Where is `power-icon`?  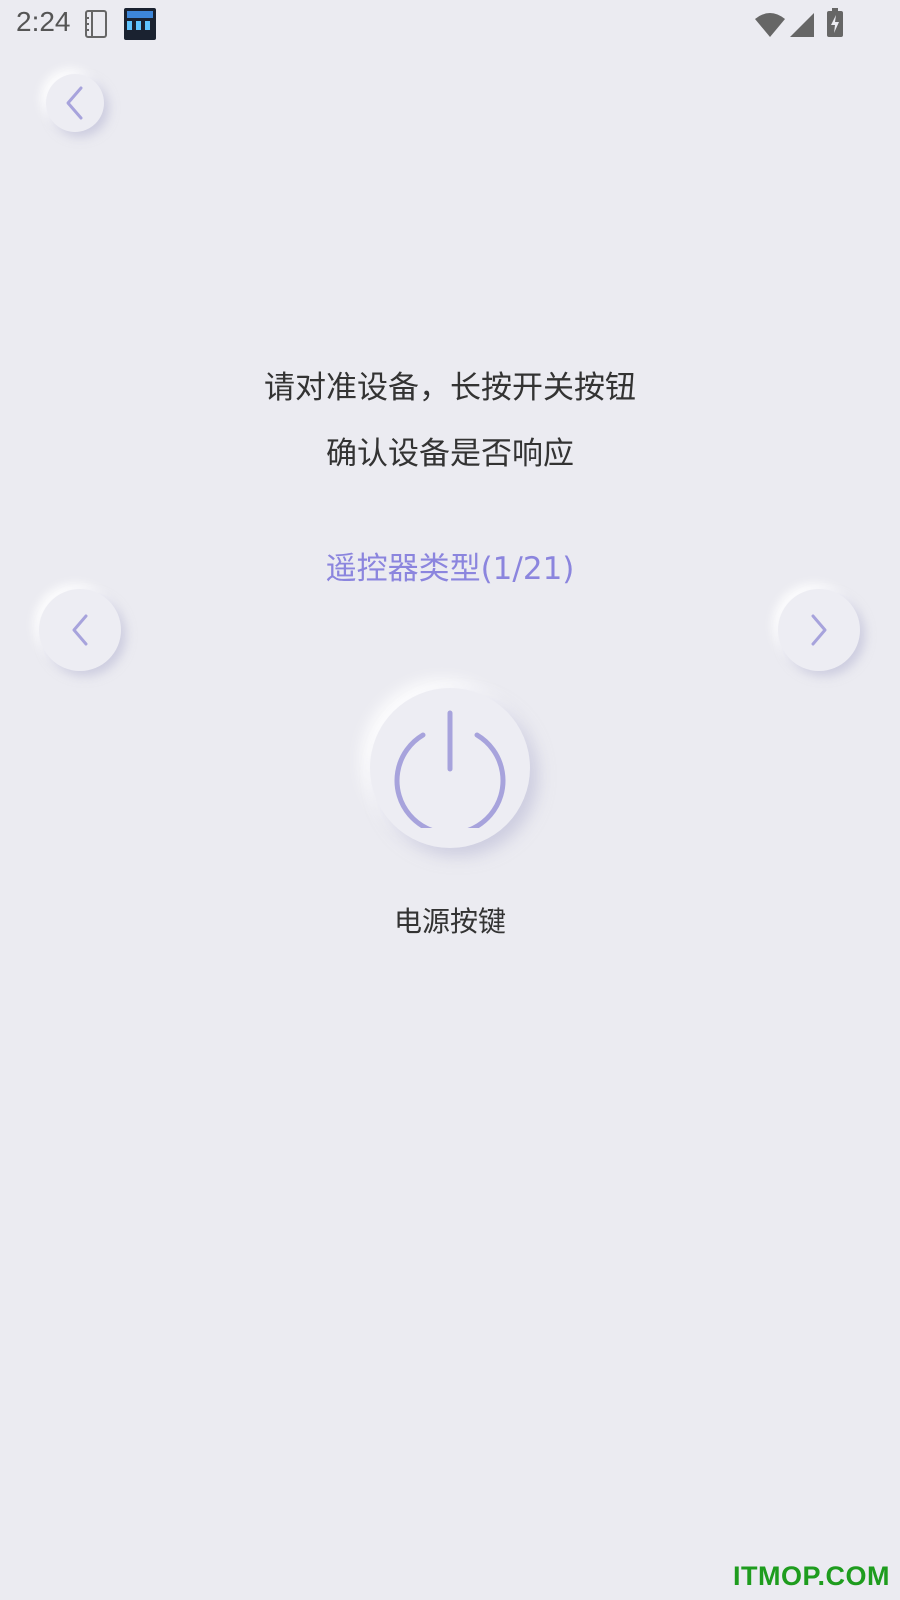
power-icon is located at coordinates (450, 769).